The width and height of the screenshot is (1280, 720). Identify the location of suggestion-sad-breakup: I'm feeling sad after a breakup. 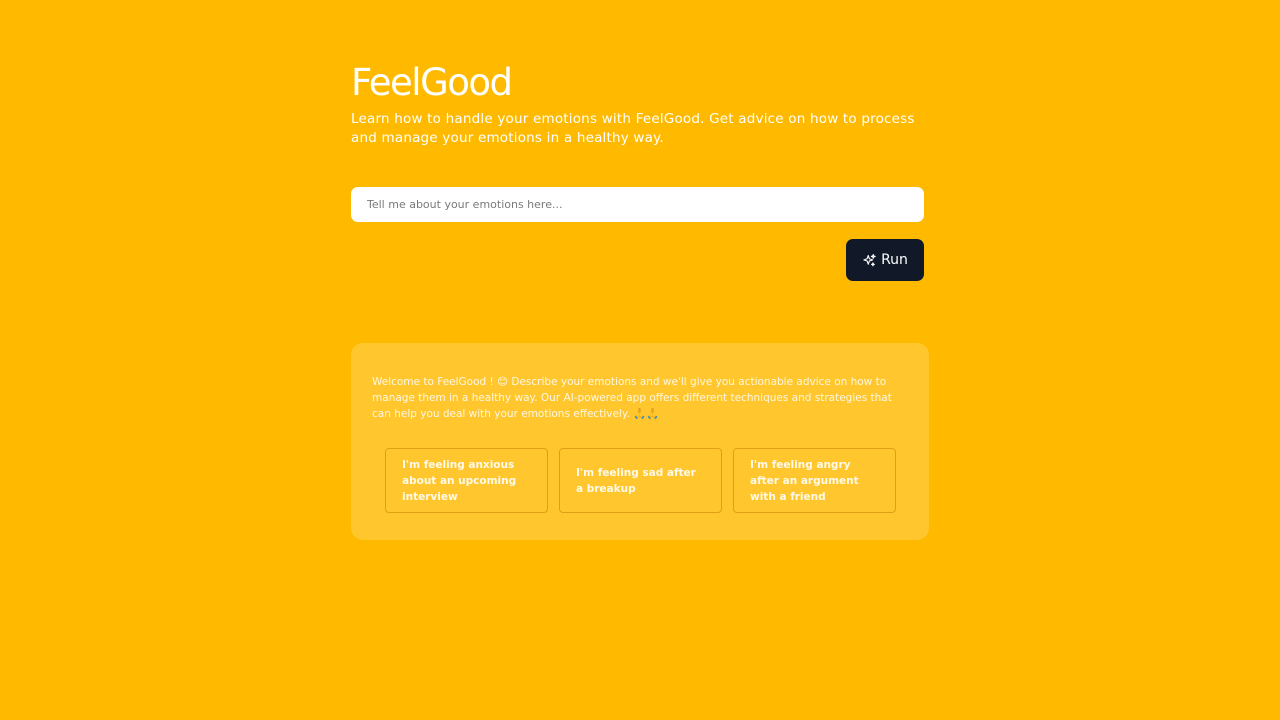
(640, 480).